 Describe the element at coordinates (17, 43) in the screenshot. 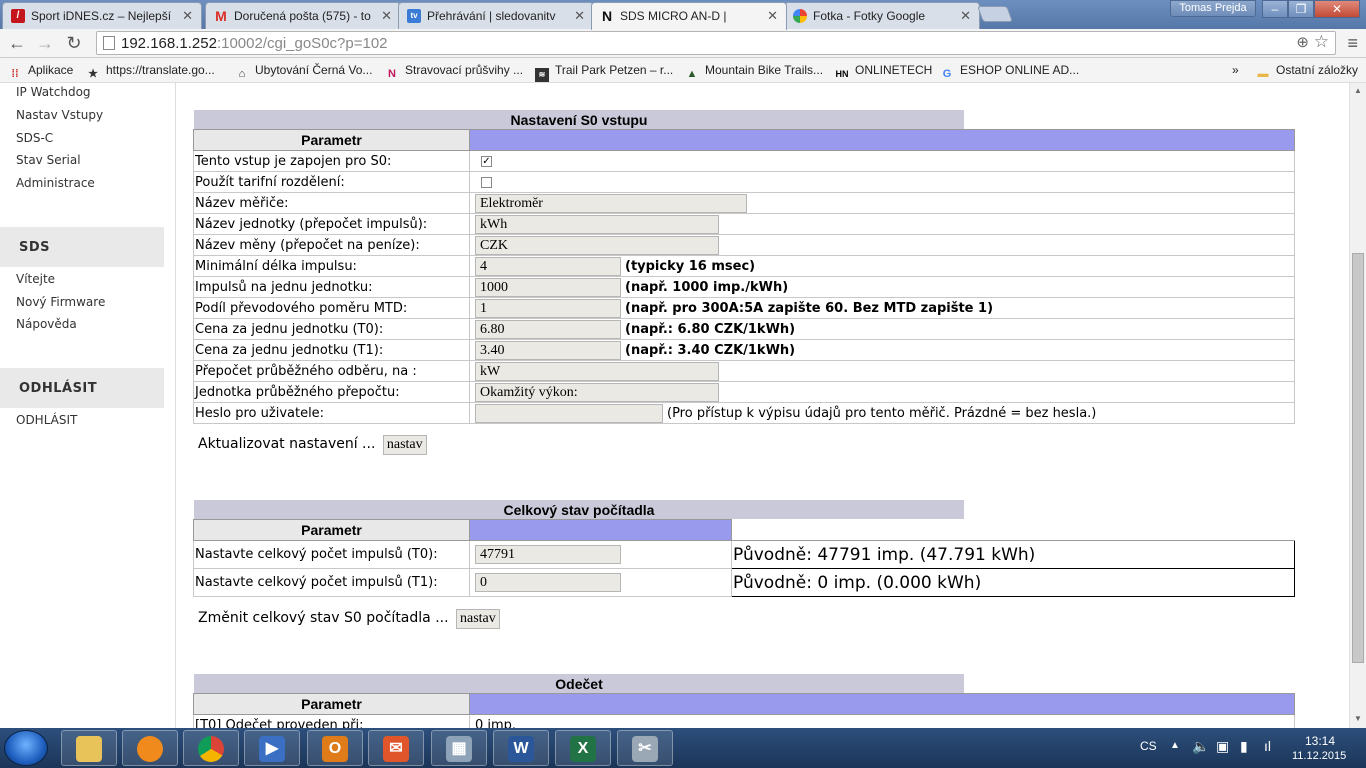

I see `back-arrow-icon: ←` at that location.